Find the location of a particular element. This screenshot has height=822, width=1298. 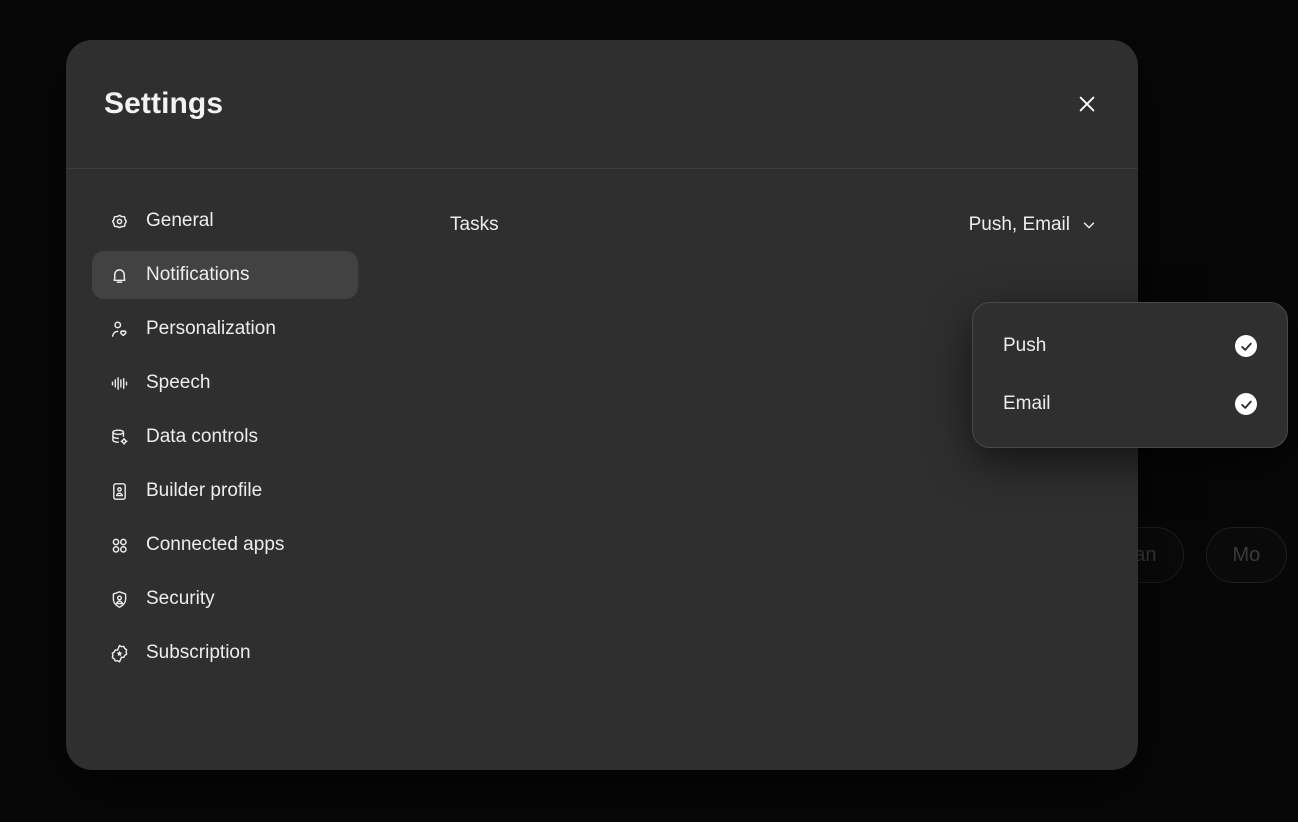

menu-item-label: Push is located at coordinates (1025, 345).